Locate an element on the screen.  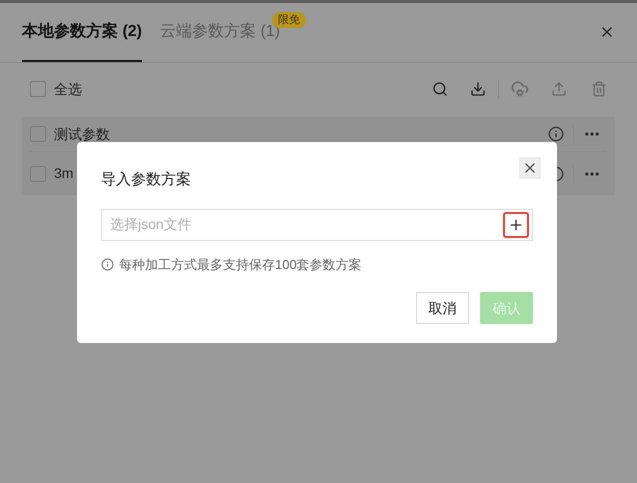
dialog-title: 导入参数方案 is located at coordinates (146, 180).